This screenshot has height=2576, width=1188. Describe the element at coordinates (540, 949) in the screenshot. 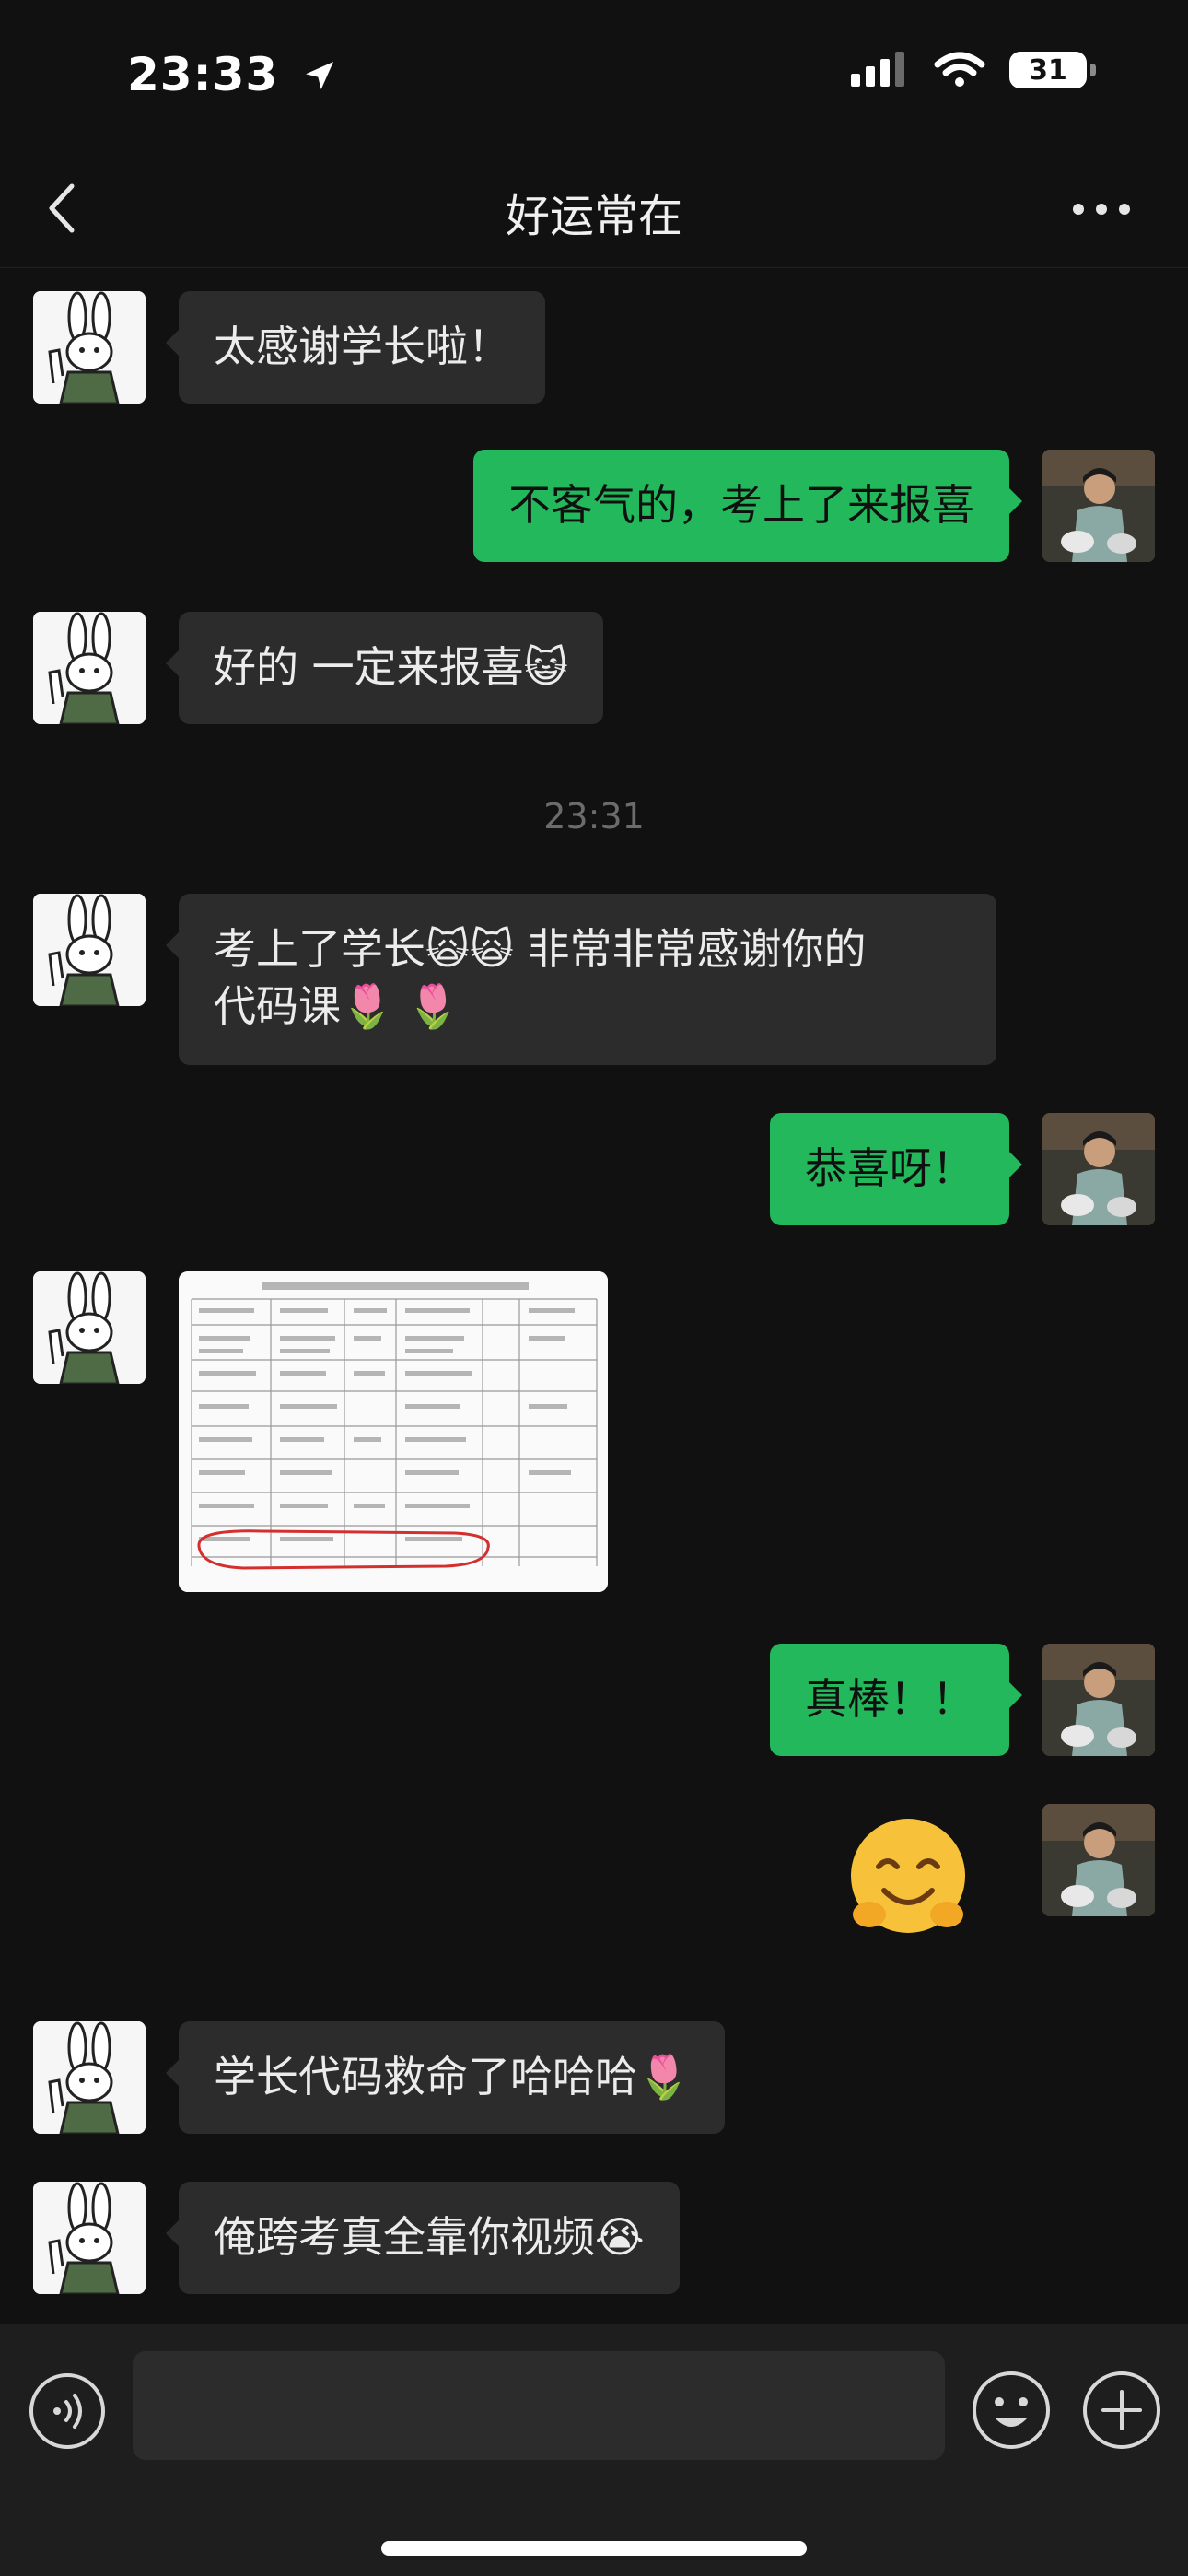

I see `message-text-line: 考上了学长🙀🙀 非常非常感谢你的` at that location.